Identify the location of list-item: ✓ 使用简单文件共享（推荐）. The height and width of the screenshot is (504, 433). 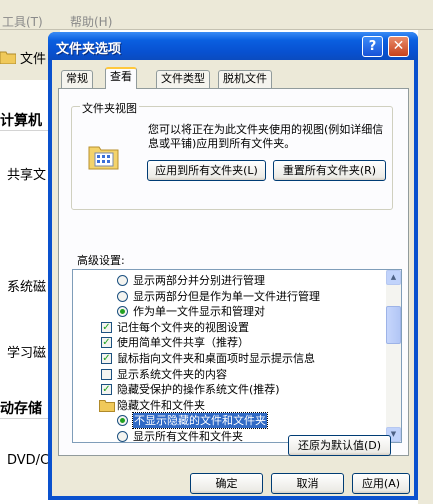
(228, 342).